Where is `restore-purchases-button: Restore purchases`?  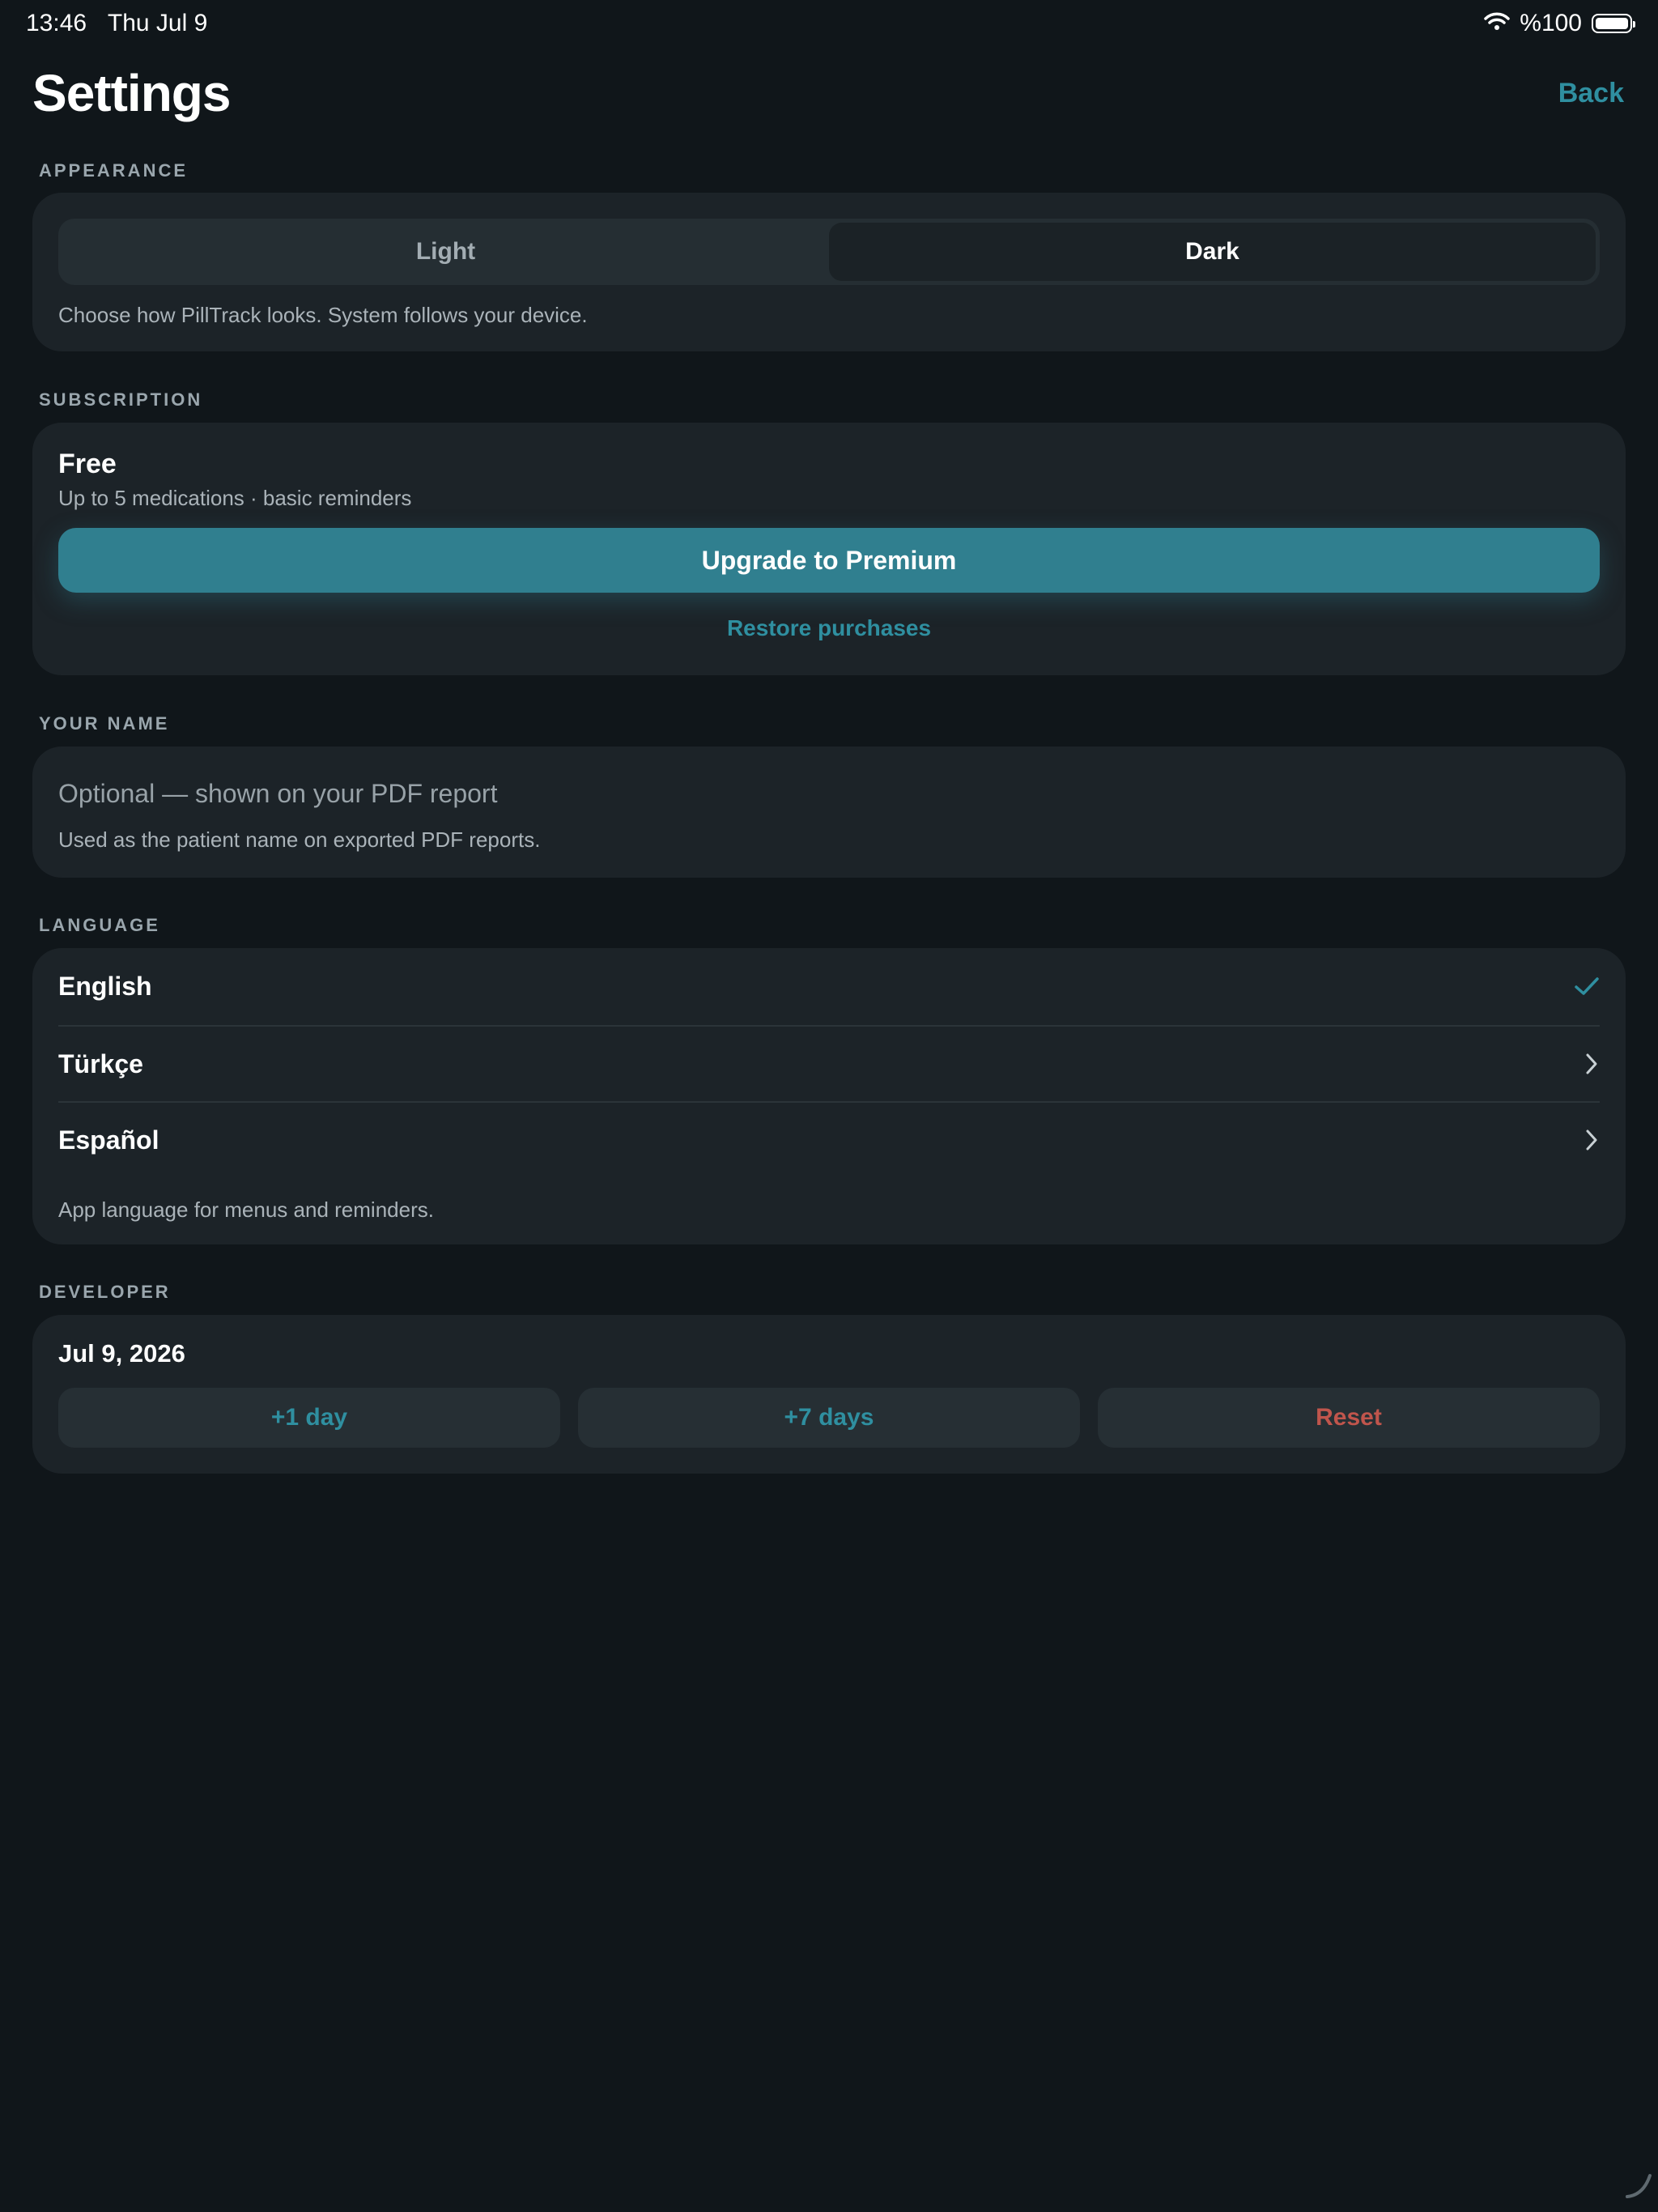
restore-purchases-button: Restore purchases is located at coordinates (829, 628).